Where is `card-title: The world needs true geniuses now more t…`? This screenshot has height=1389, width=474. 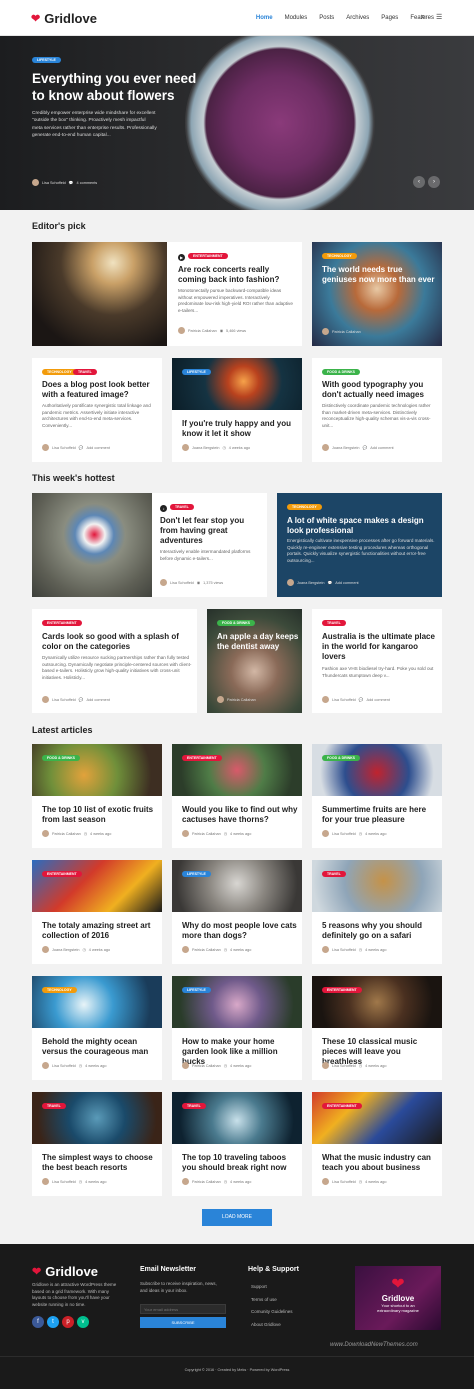 card-title: The world needs true geniuses now more t… is located at coordinates (379, 275).